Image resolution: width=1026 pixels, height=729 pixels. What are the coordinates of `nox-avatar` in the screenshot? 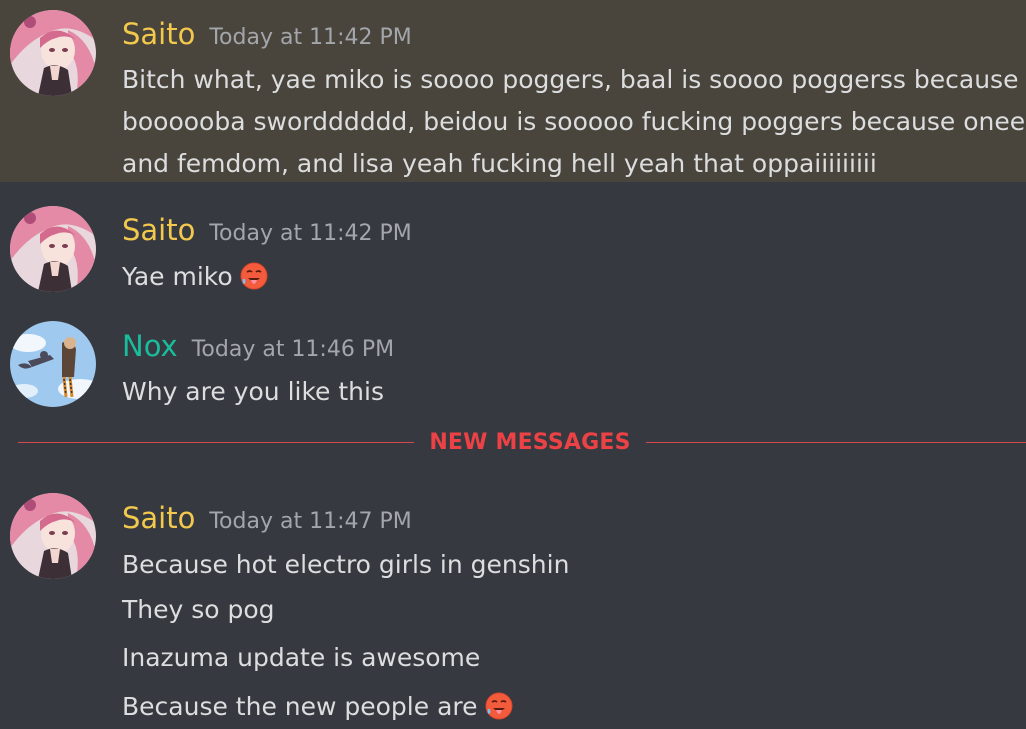 It's located at (53, 364).